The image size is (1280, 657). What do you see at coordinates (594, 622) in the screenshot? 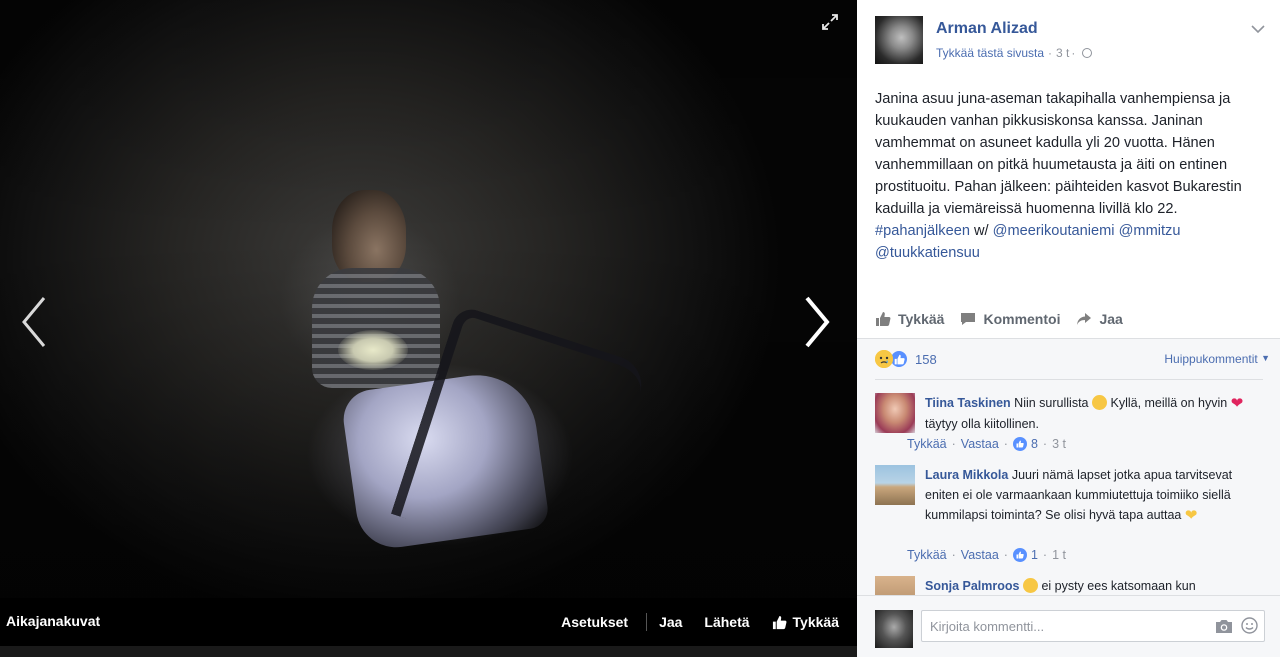
I see `settings-button: Asetukset` at bounding box center [594, 622].